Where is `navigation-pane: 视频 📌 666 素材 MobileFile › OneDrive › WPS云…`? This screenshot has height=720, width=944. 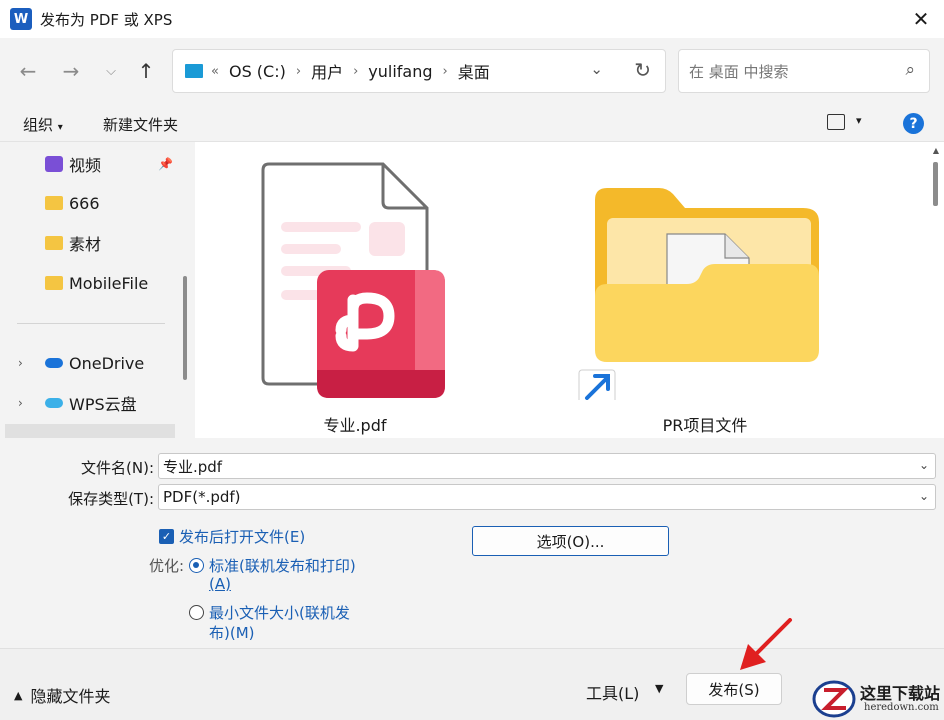 navigation-pane: 视频 📌 666 素材 MobileFile › OneDrive › WPS云… is located at coordinates (97, 290).